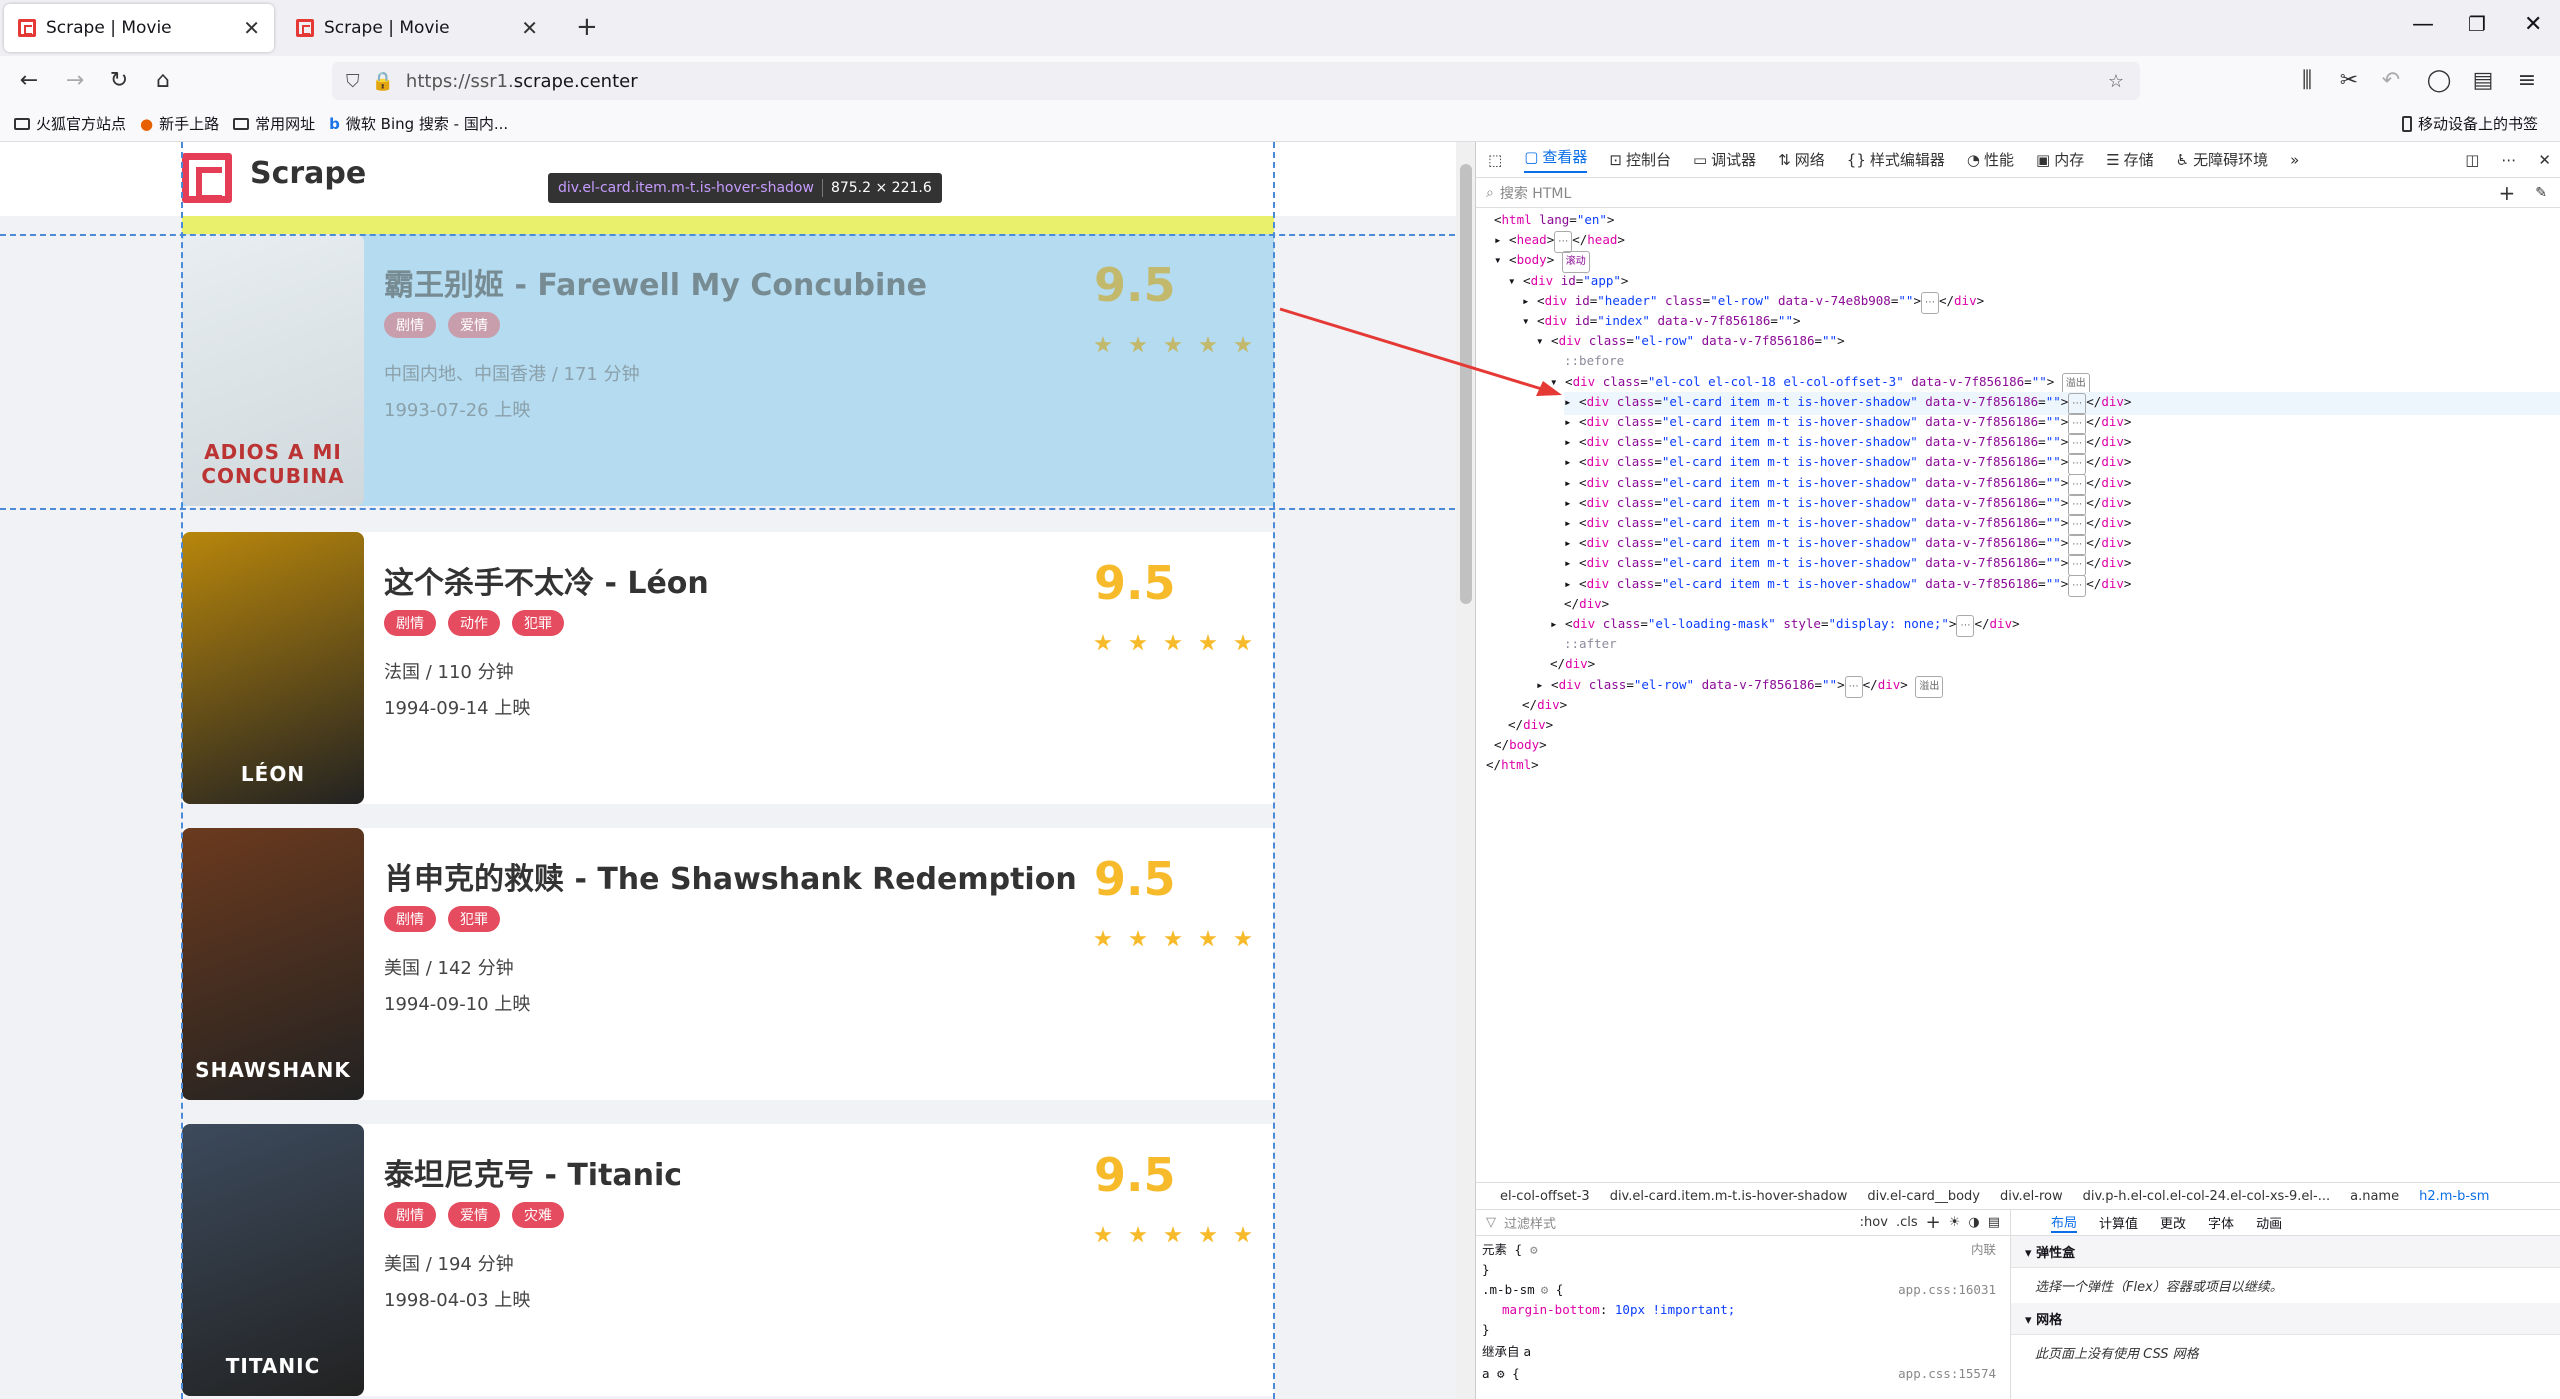  I want to click on dark-theme-icon: ◑, so click(1973, 1222).